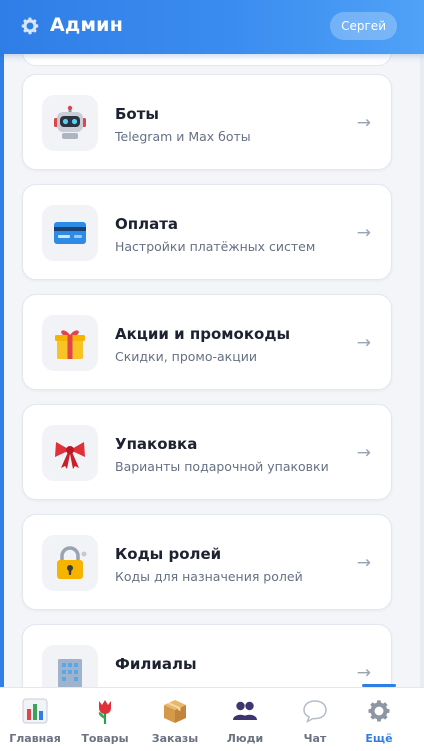  I want to click on nav-label: Главная, so click(35, 738).